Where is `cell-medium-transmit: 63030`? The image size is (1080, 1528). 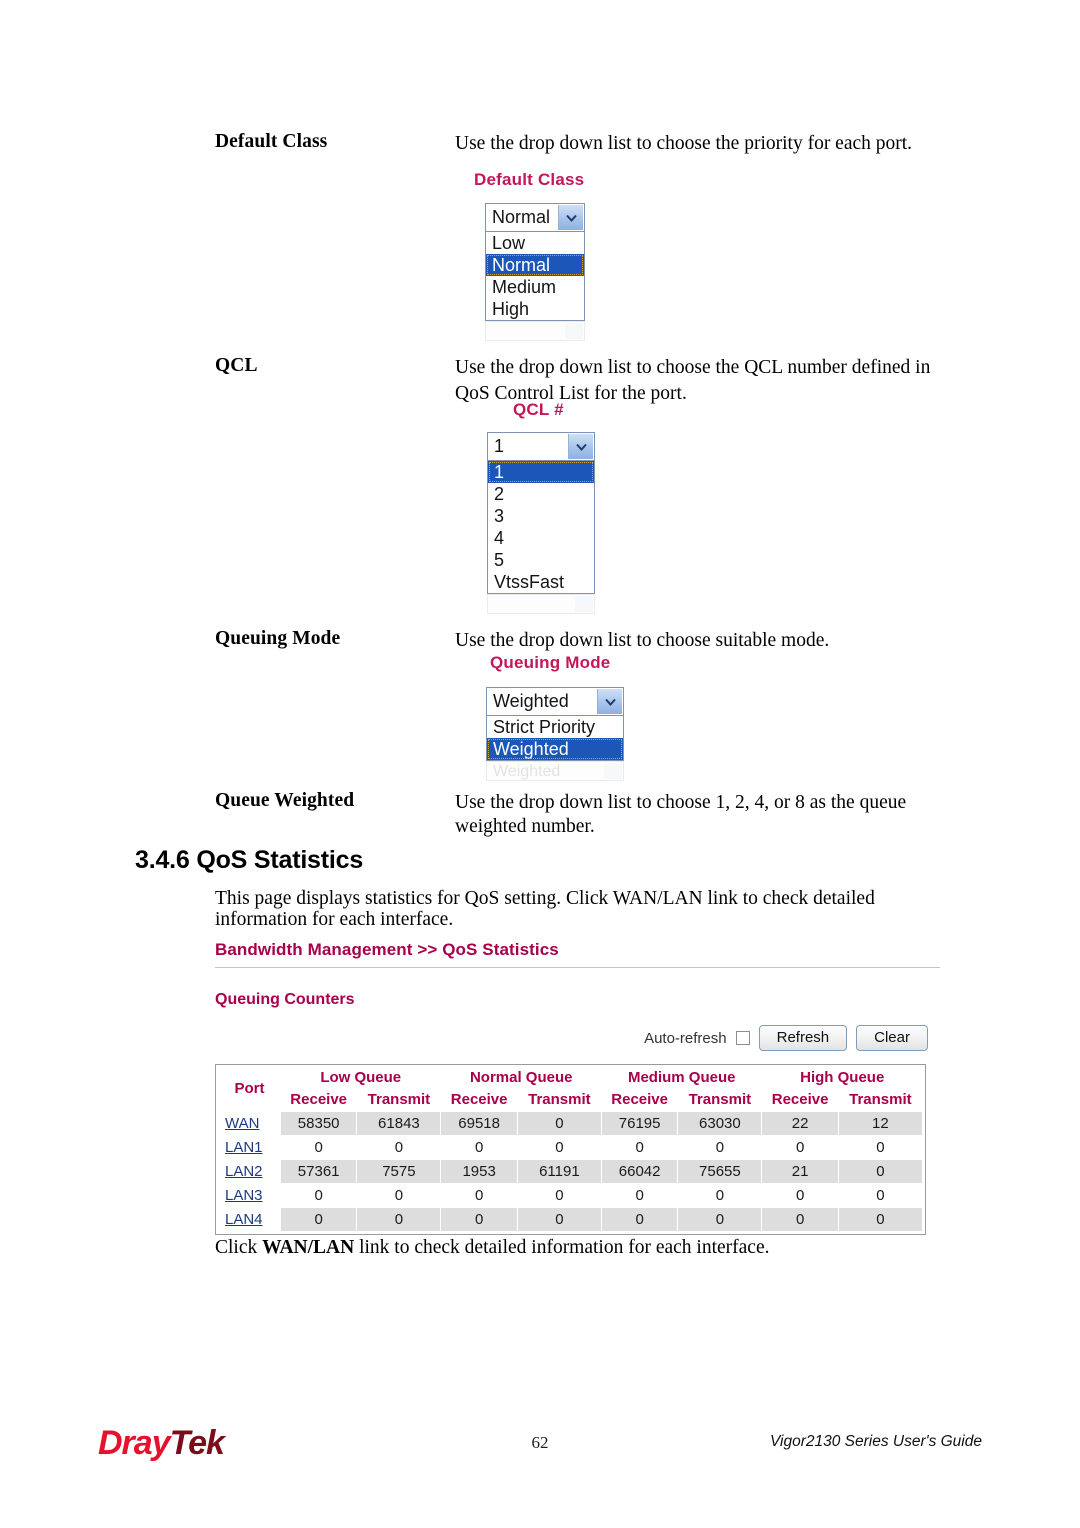
cell-medium-transmit: 63030 is located at coordinates (720, 1123).